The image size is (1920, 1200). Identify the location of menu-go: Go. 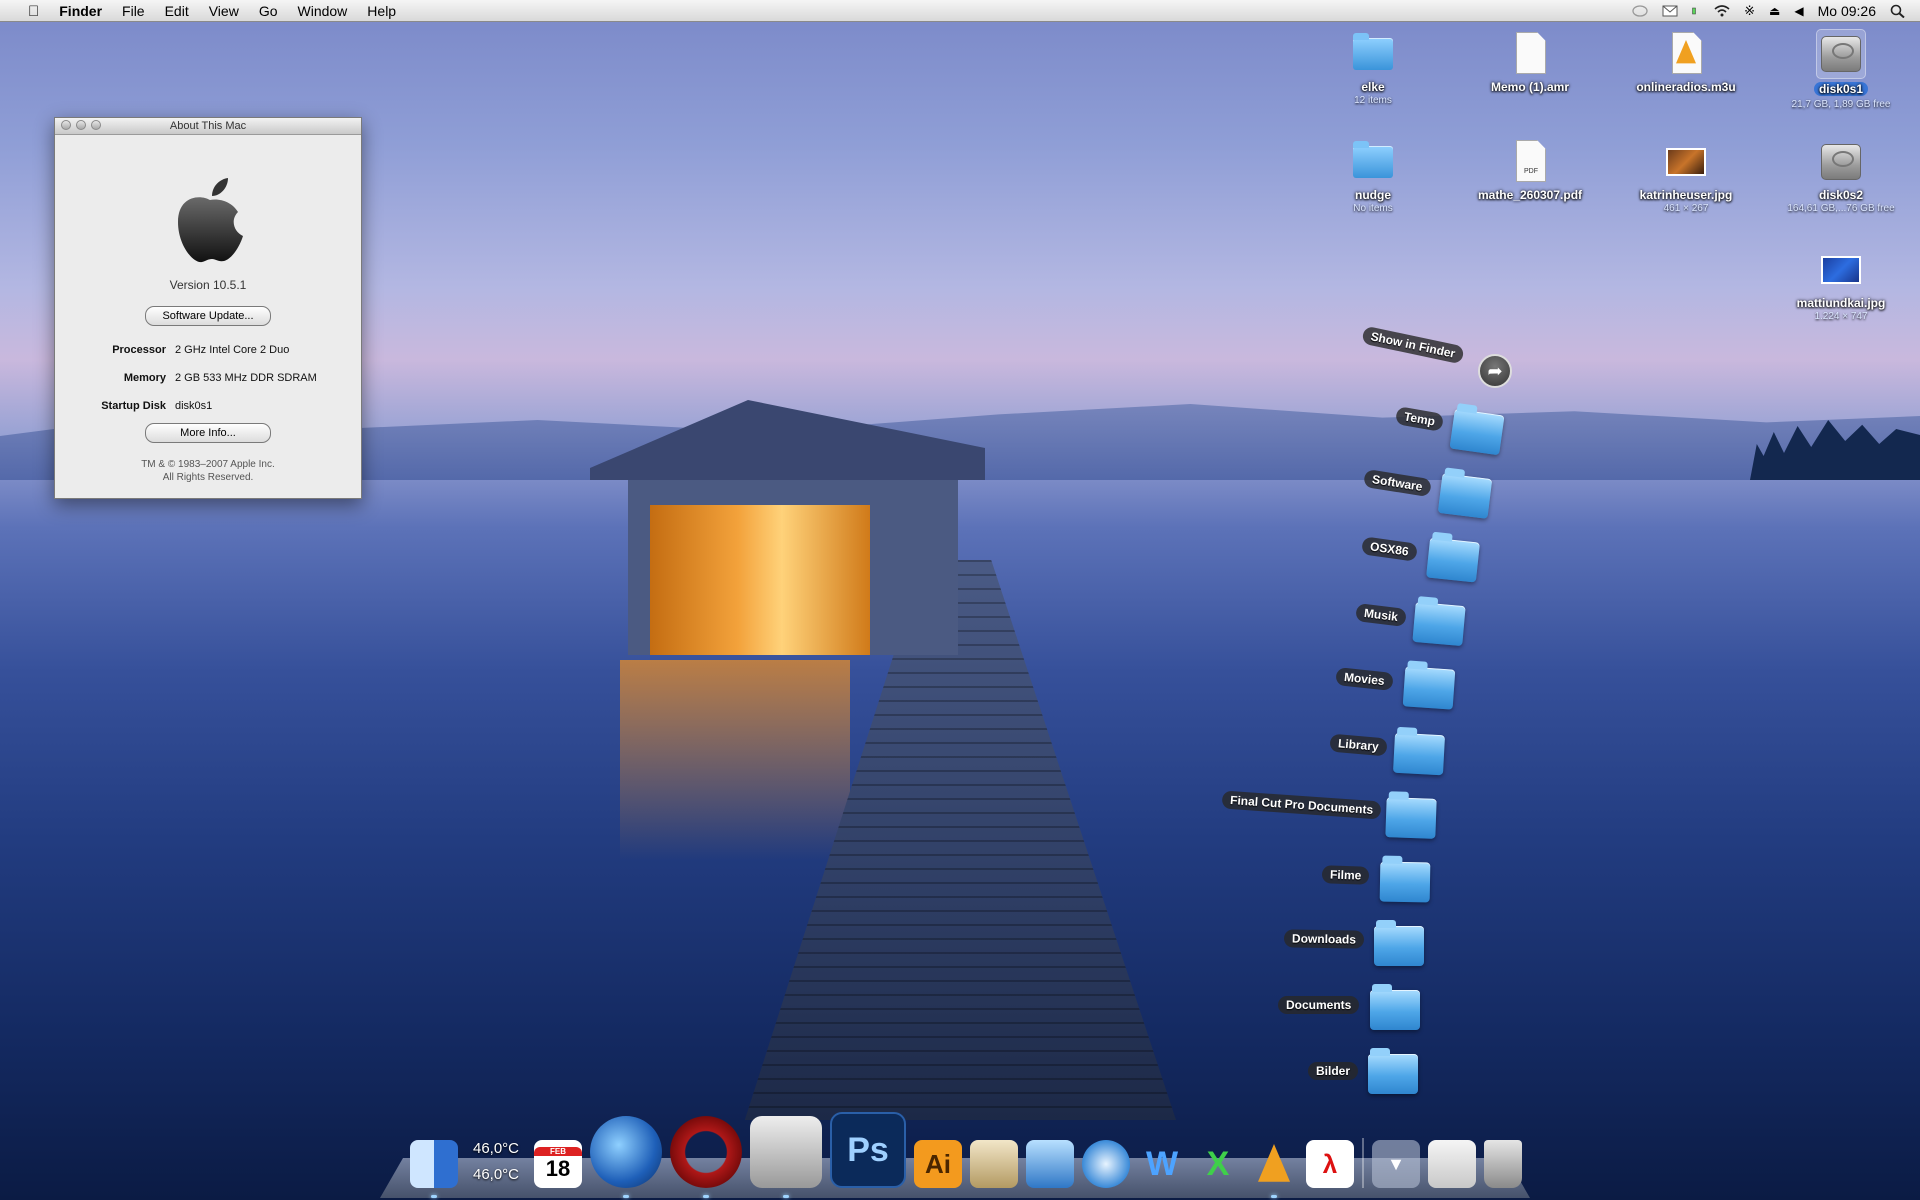
(268, 11).